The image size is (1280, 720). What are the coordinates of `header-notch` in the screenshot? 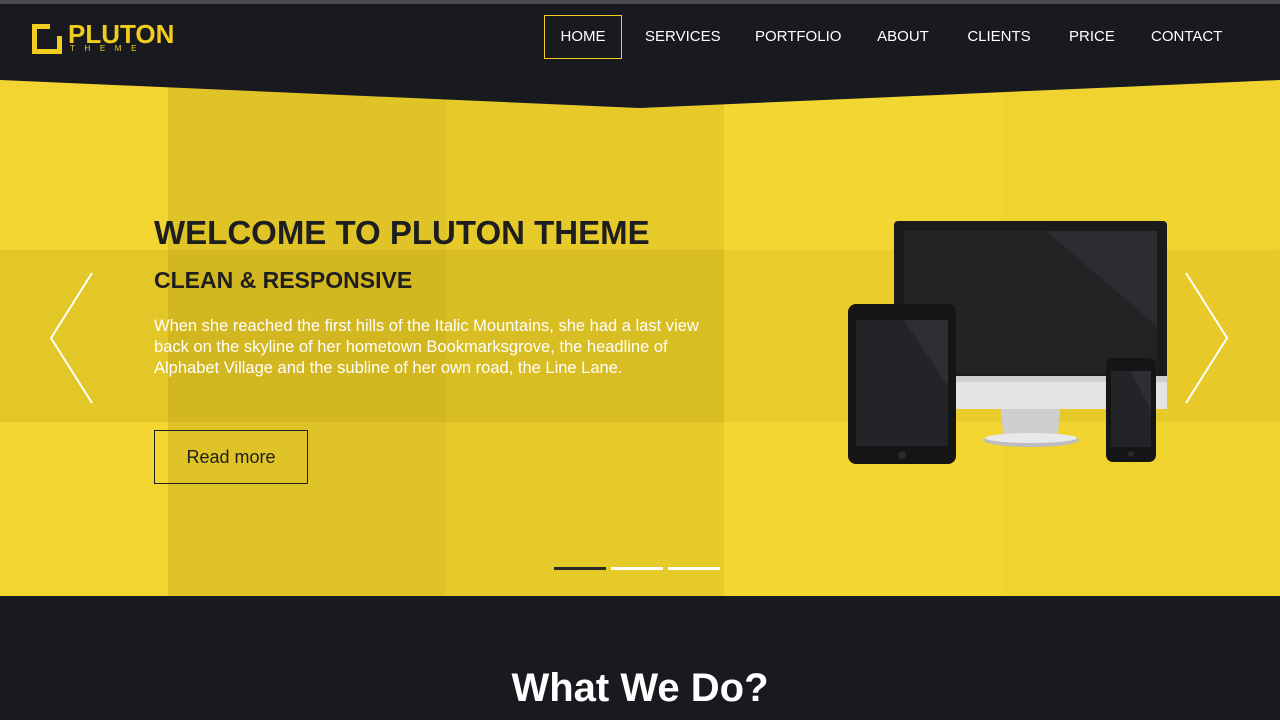 It's located at (640, 92).